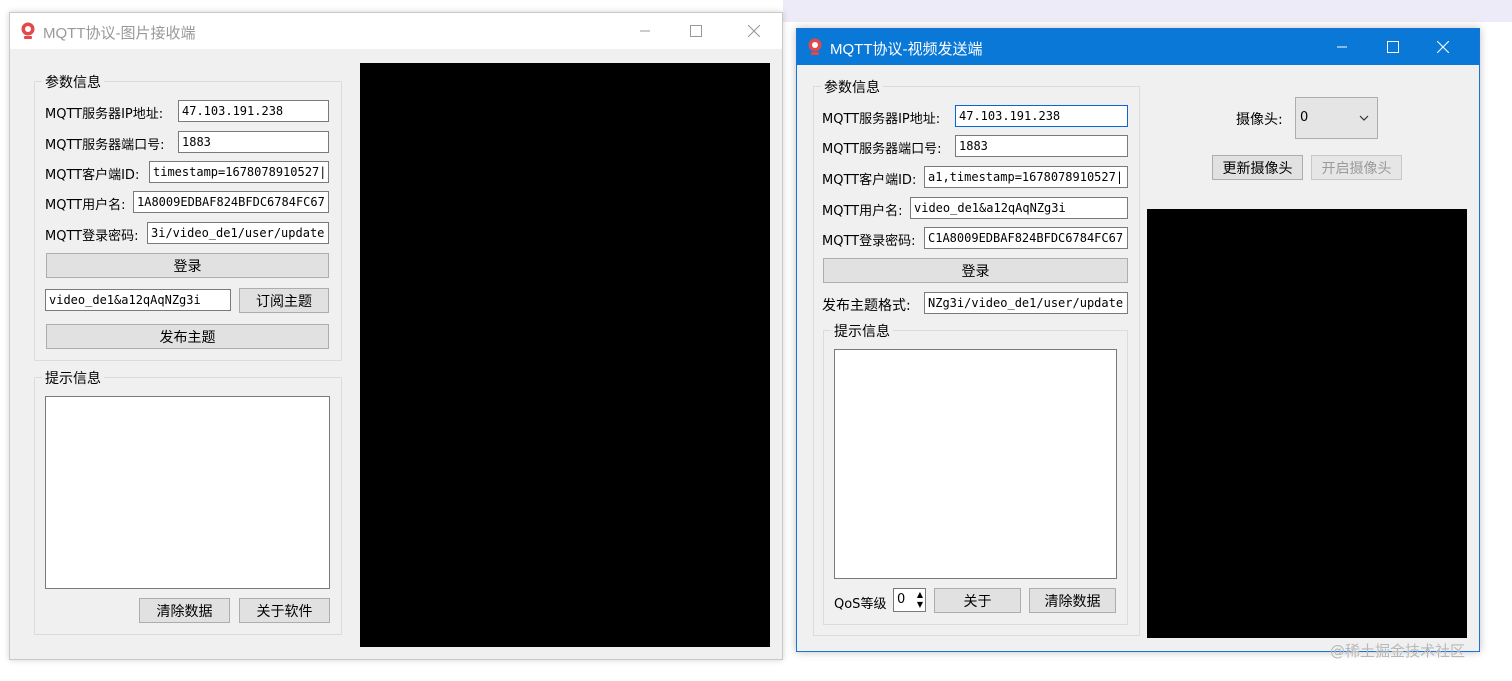  I want to click on receiver-titlebar: MQTT协议-图片接收端, so click(396, 31).